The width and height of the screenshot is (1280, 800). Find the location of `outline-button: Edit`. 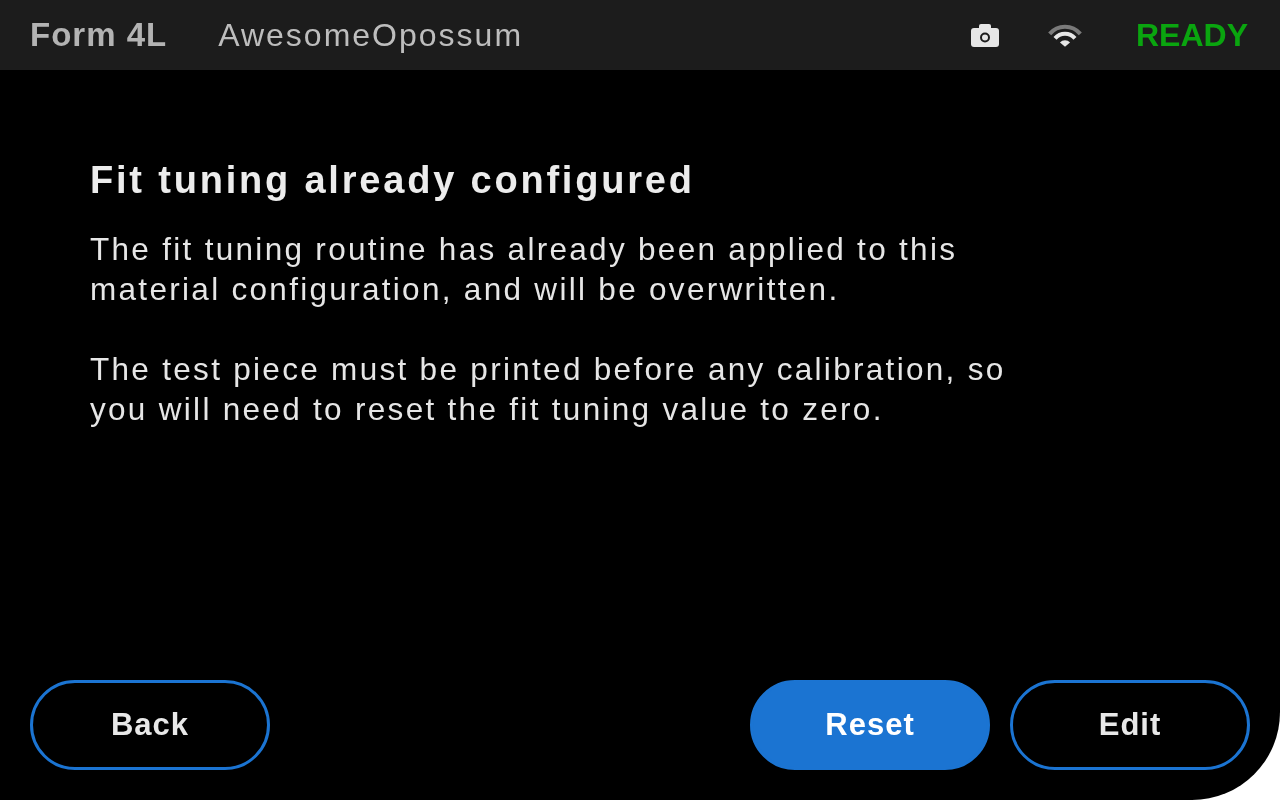

outline-button: Edit is located at coordinates (1130, 725).